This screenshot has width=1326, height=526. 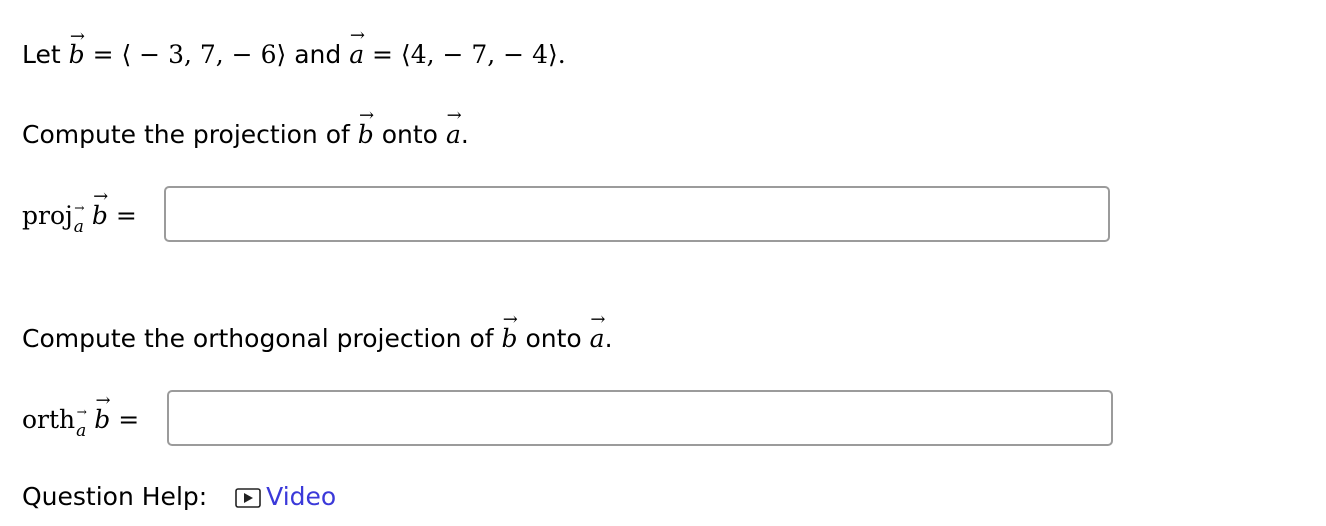 What do you see at coordinates (318, 54) in the screenshot?
I see `and-text: and` at bounding box center [318, 54].